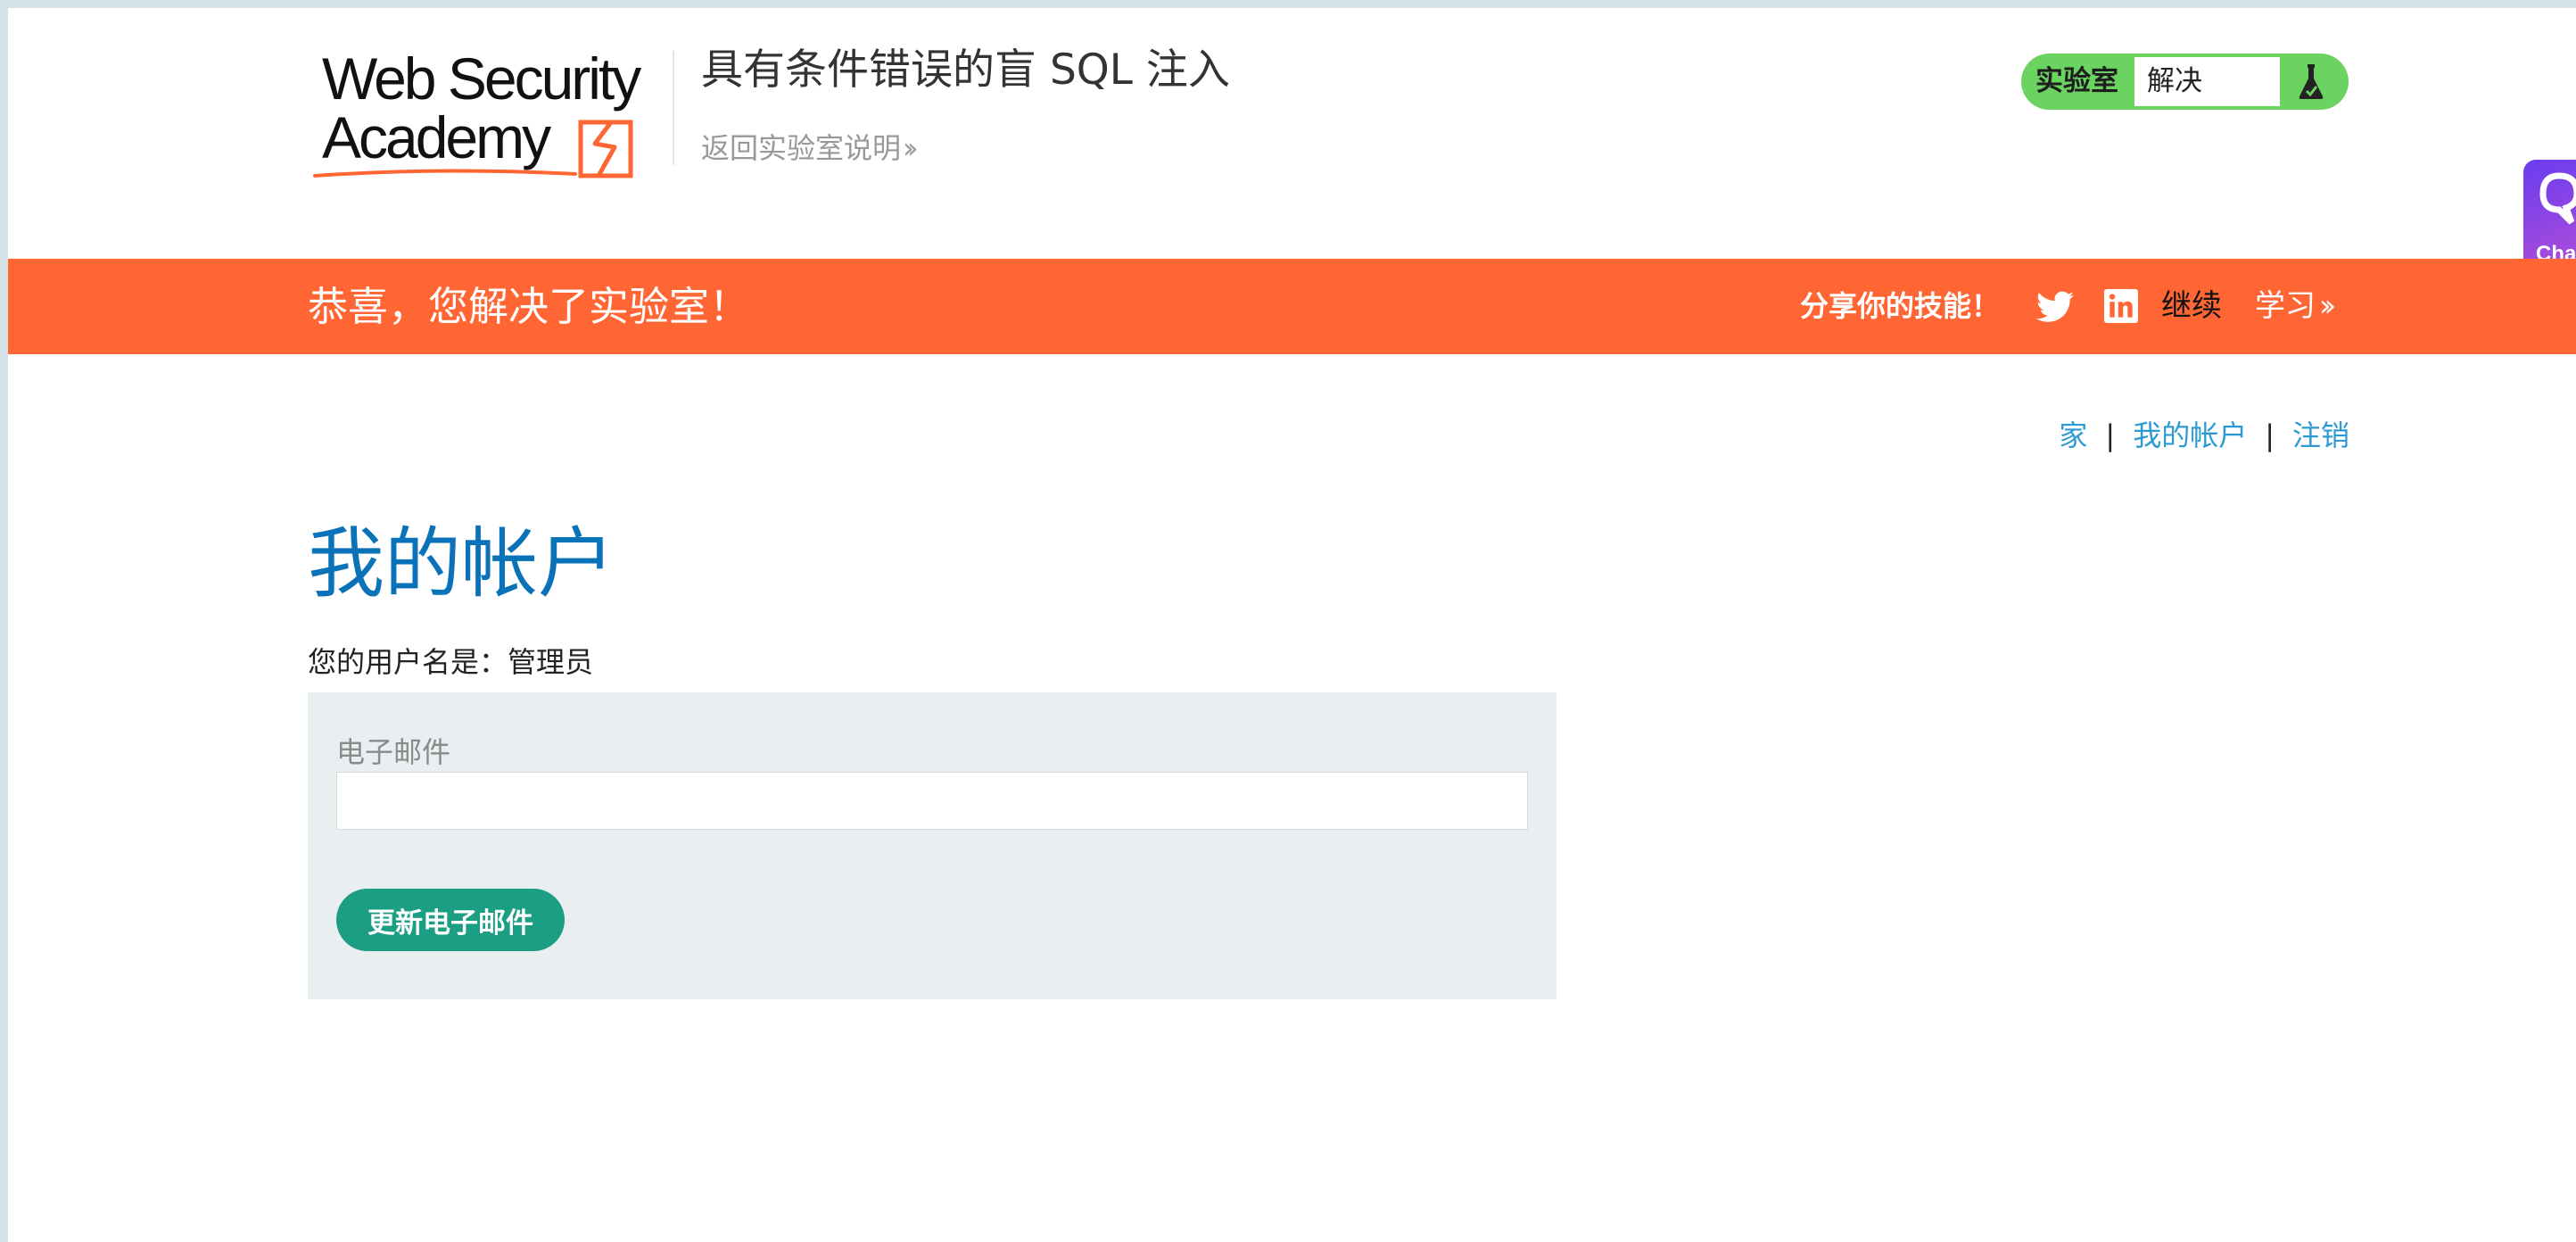  What do you see at coordinates (673, 108) in the screenshot?
I see `header-divider` at bounding box center [673, 108].